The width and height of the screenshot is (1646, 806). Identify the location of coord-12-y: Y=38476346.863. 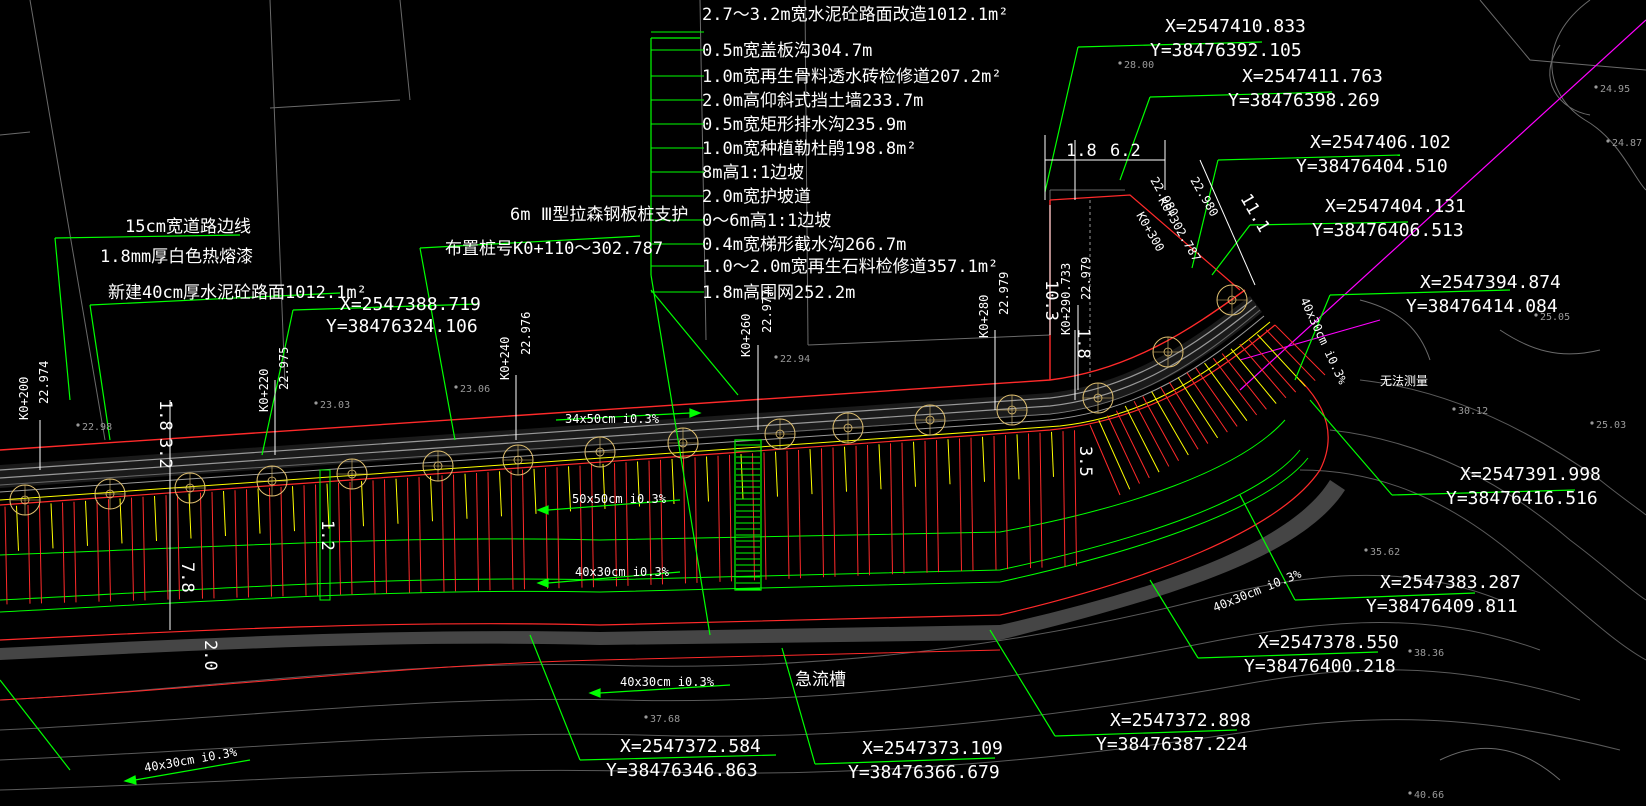
(682, 770).